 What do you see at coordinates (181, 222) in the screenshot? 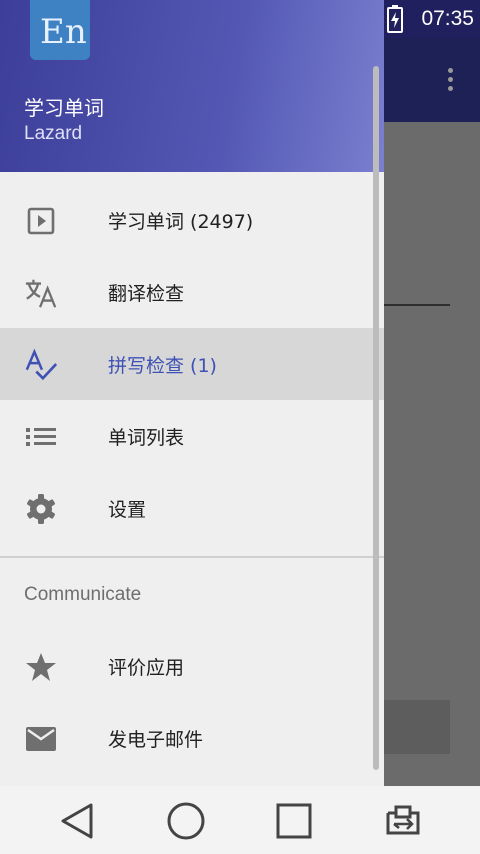
I see `menu-item-label: 学习单词 (2497)` at bounding box center [181, 222].